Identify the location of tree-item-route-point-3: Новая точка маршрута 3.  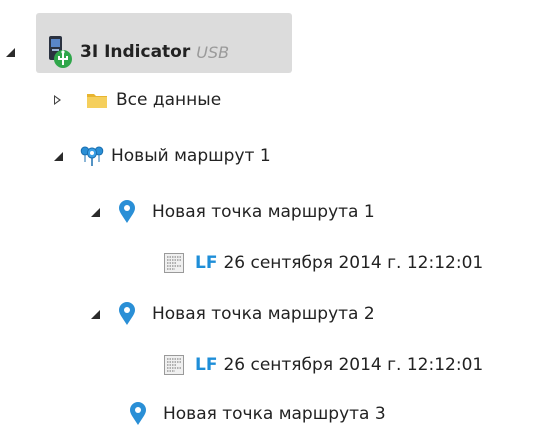
(257, 414).